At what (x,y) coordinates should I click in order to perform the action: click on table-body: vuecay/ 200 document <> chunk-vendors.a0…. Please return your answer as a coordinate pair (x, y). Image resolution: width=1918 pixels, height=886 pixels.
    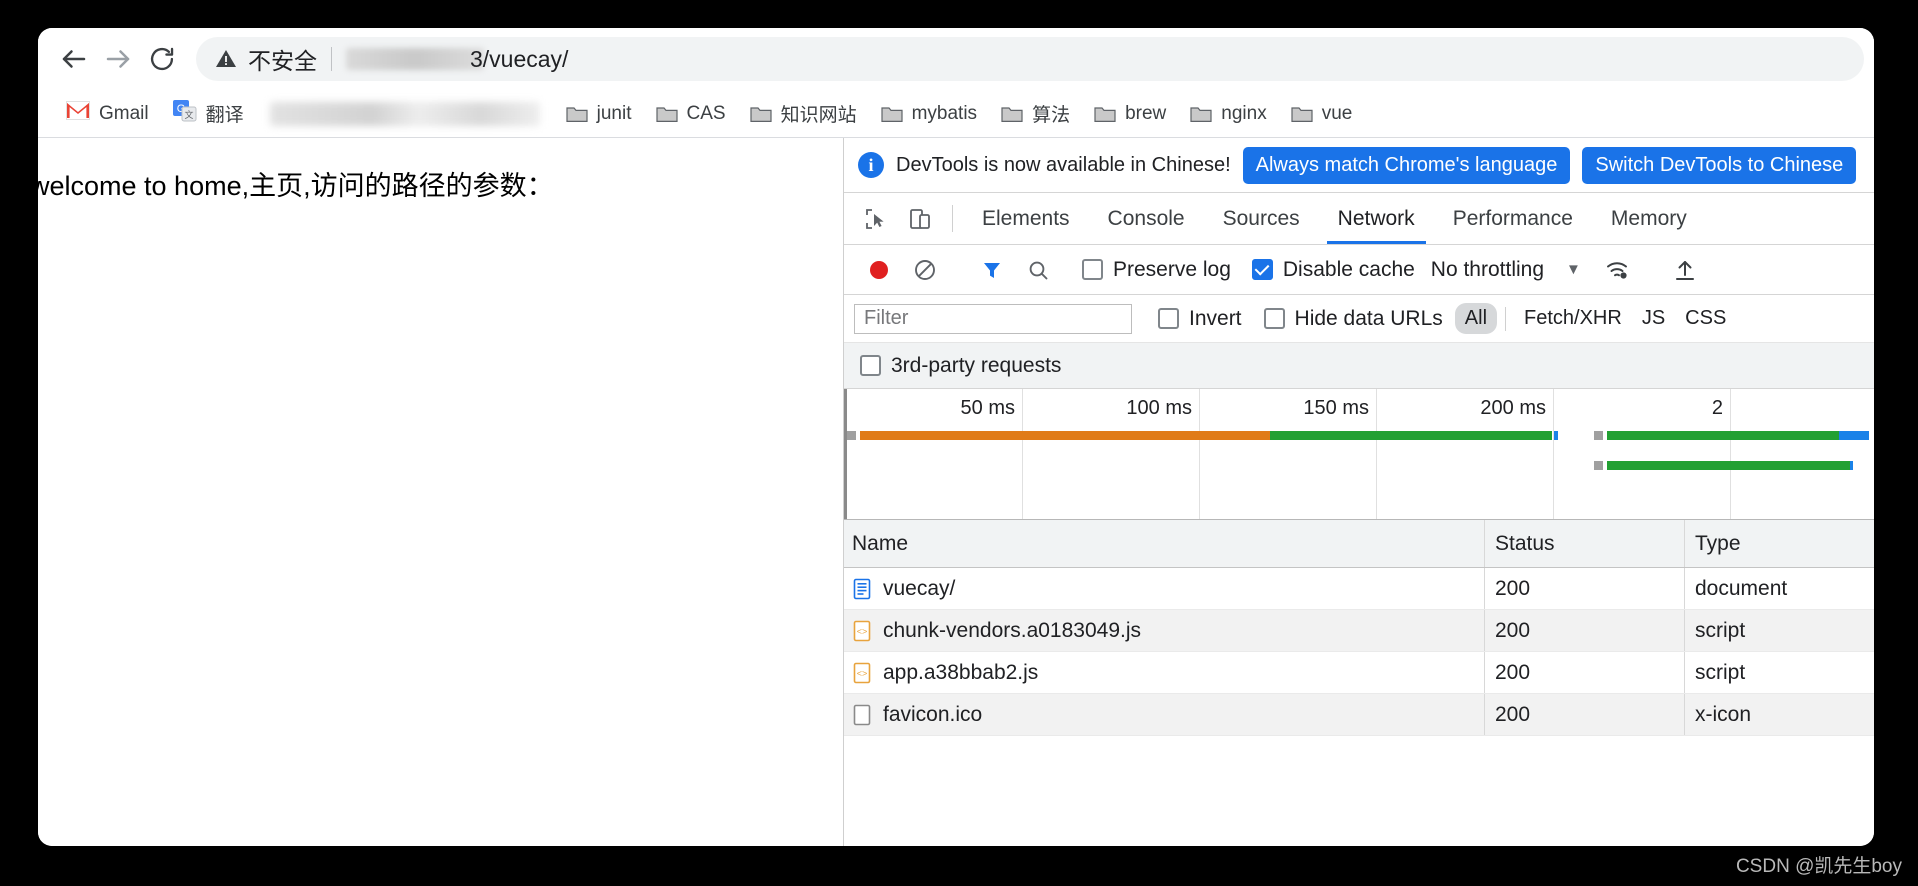
    Looking at the image, I should click on (1359, 652).